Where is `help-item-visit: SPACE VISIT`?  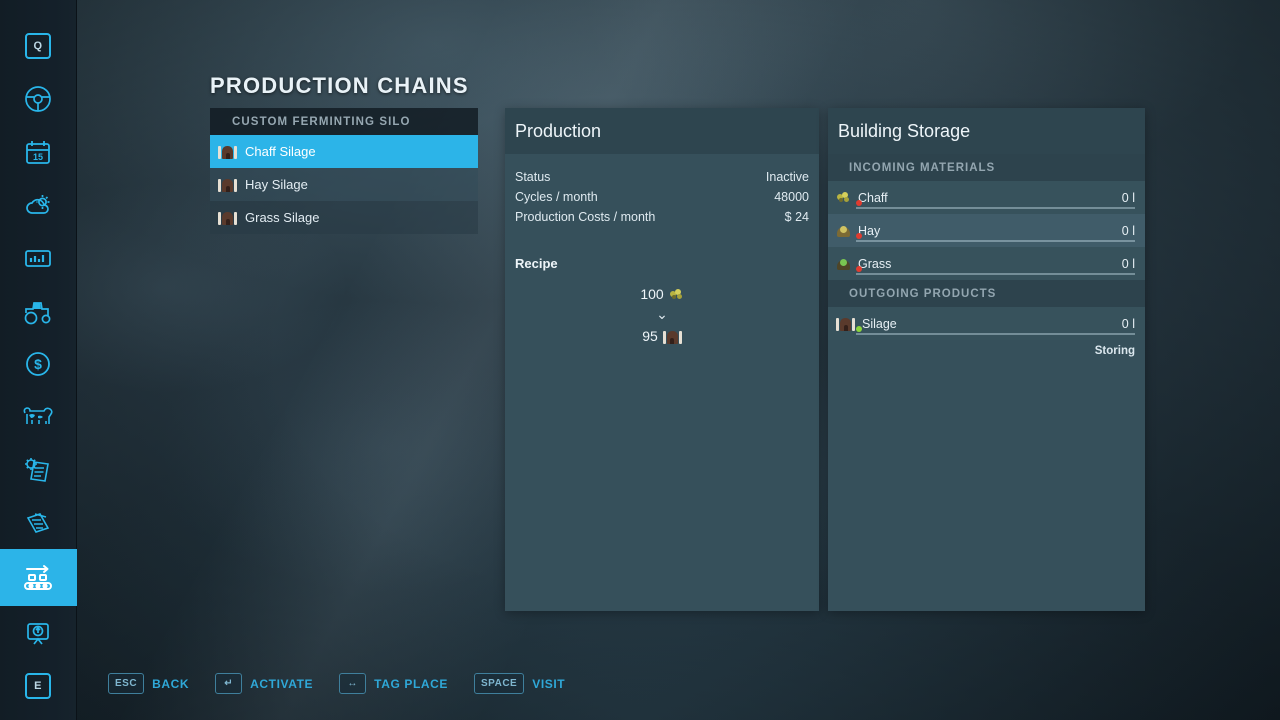 help-item-visit: SPACE VISIT is located at coordinates (519, 683).